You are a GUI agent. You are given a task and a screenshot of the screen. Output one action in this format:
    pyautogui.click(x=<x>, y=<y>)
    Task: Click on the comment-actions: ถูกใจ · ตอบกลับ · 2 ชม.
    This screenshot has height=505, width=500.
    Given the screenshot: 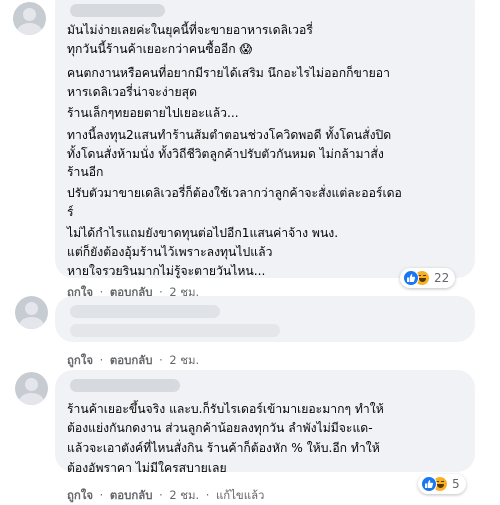 What is the action you would take?
    pyautogui.click(x=133, y=361)
    